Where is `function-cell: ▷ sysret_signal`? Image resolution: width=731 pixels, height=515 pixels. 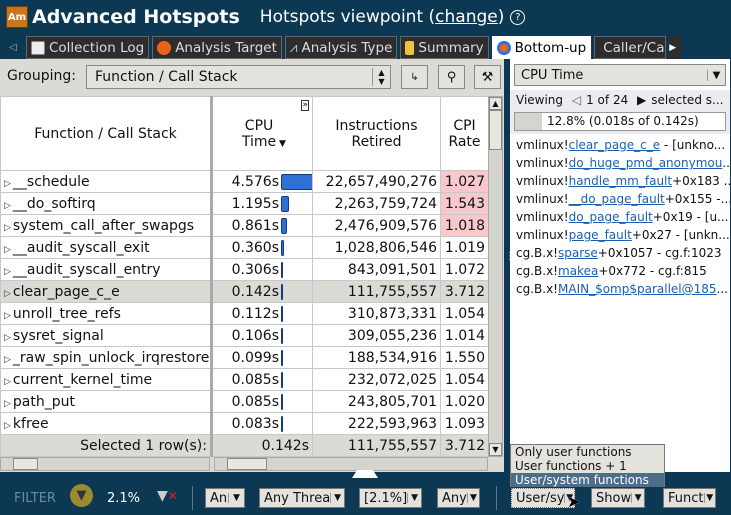 function-cell: ▷ sysret_signal is located at coordinates (106, 335).